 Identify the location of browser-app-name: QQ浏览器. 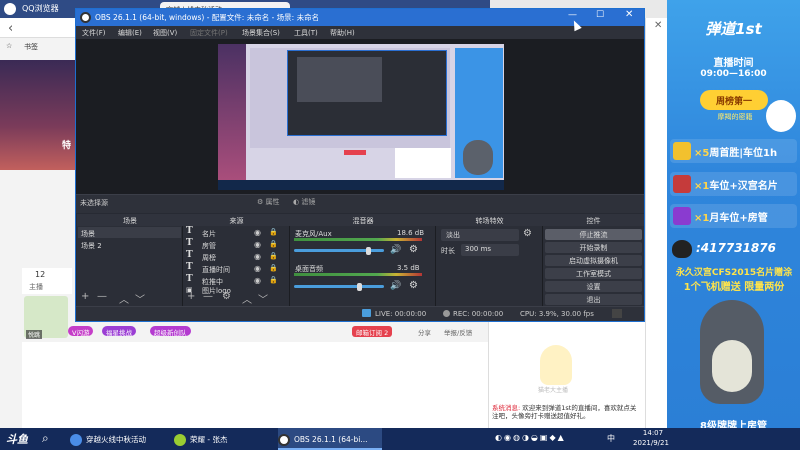
(40, 8).